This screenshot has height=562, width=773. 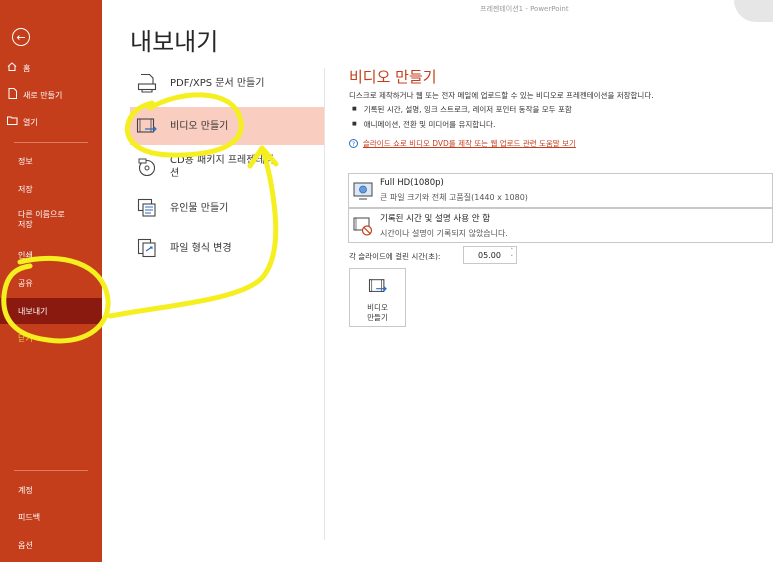 I want to click on help-link: ? 슬라이드 쇼로 비디오 DVD를 제작 또는 웹 업로드 관련 도움말 보기, so click(x=462, y=143).